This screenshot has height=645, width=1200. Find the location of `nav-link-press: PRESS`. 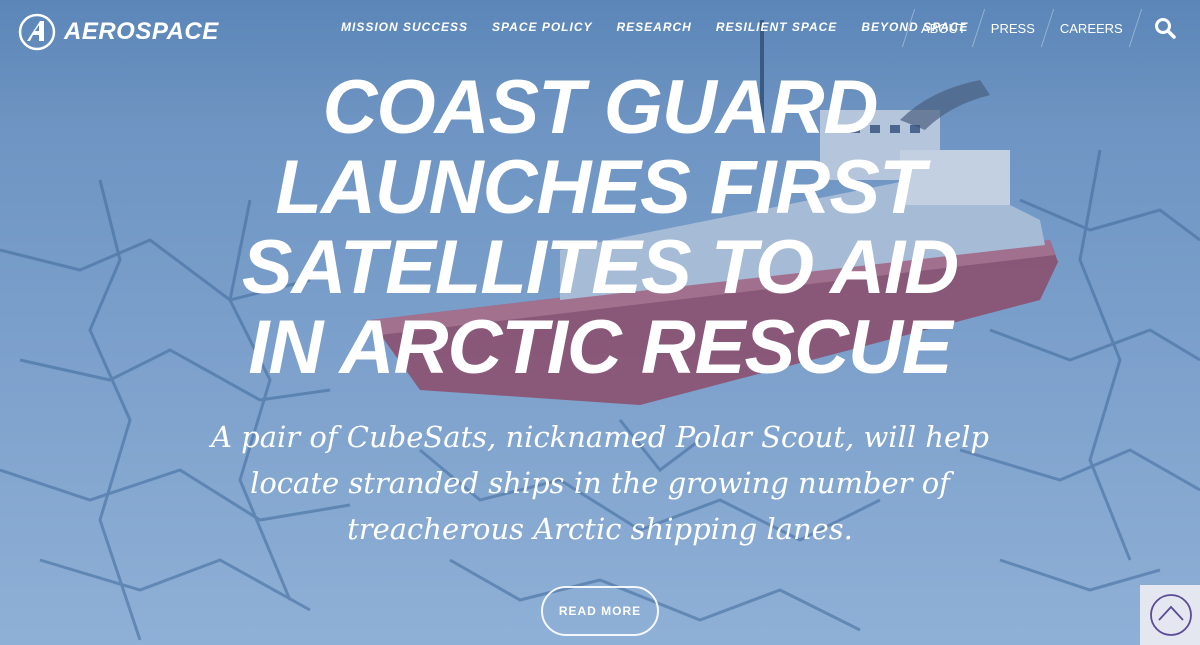

nav-link-press: PRESS is located at coordinates (1013, 28).